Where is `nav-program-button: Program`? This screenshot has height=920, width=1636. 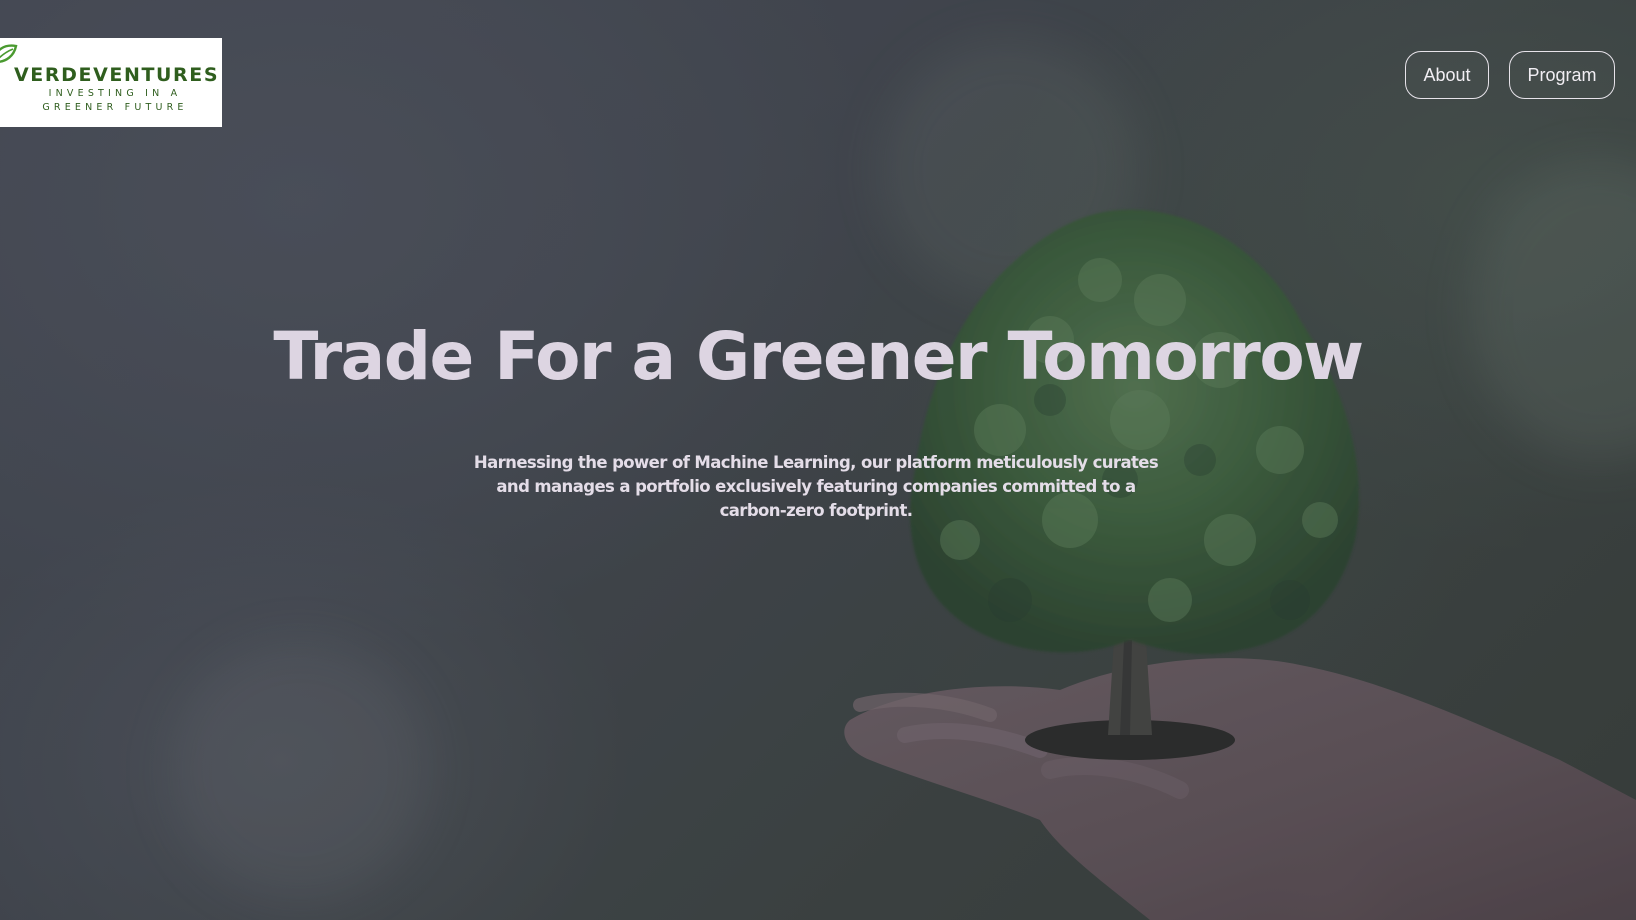 nav-program-button: Program is located at coordinates (1562, 75).